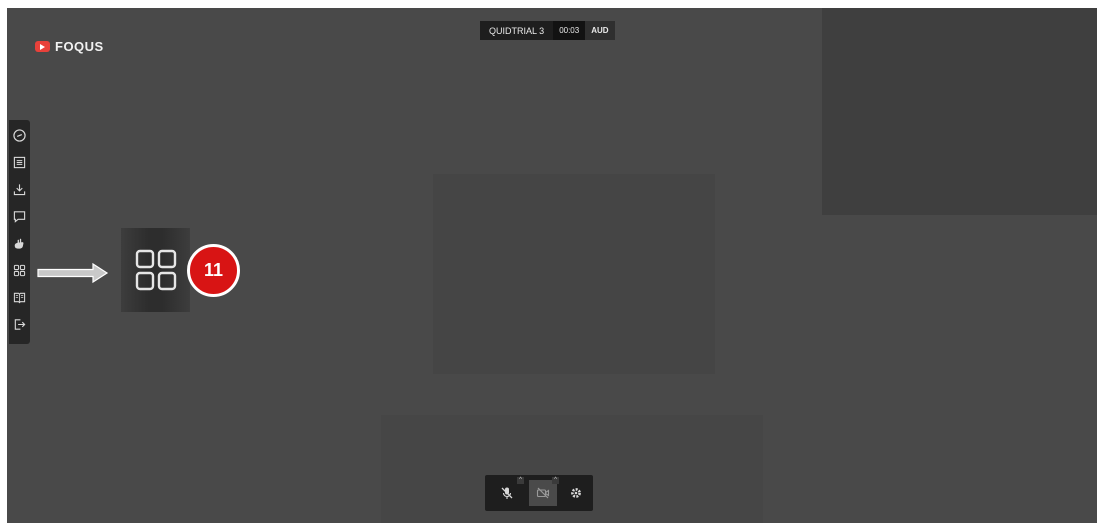  I want to click on screenshot-left-margin, so click(3, 261).